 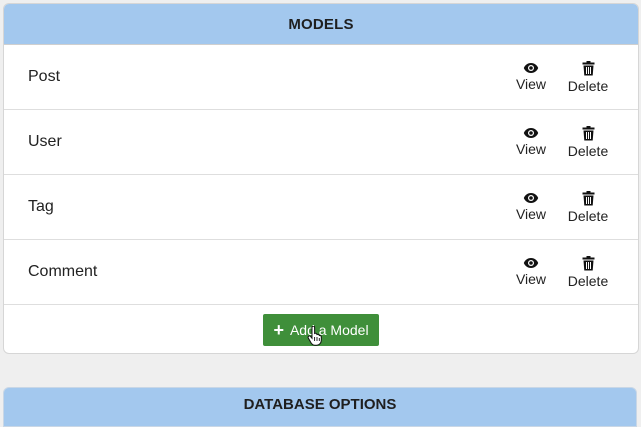 What do you see at coordinates (315, 335) in the screenshot?
I see `hand-pointer-cursor-icon` at bounding box center [315, 335].